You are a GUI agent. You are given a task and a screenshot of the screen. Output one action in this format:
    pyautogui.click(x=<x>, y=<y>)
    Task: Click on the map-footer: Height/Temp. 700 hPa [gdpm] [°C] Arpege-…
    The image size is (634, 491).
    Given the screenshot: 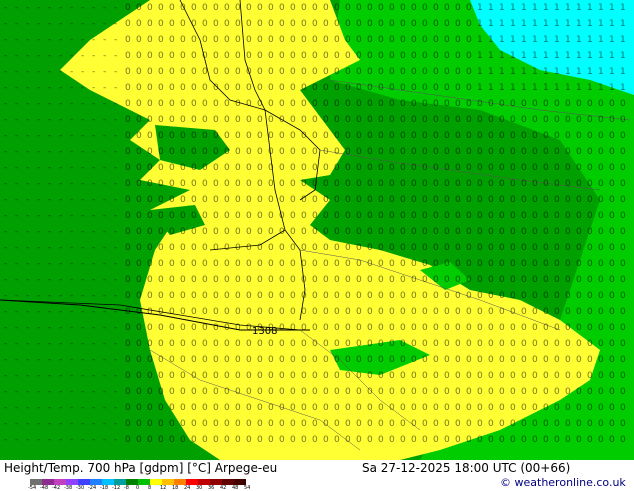 What is the action you would take?
    pyautogui.click(x=317, y=475)
    